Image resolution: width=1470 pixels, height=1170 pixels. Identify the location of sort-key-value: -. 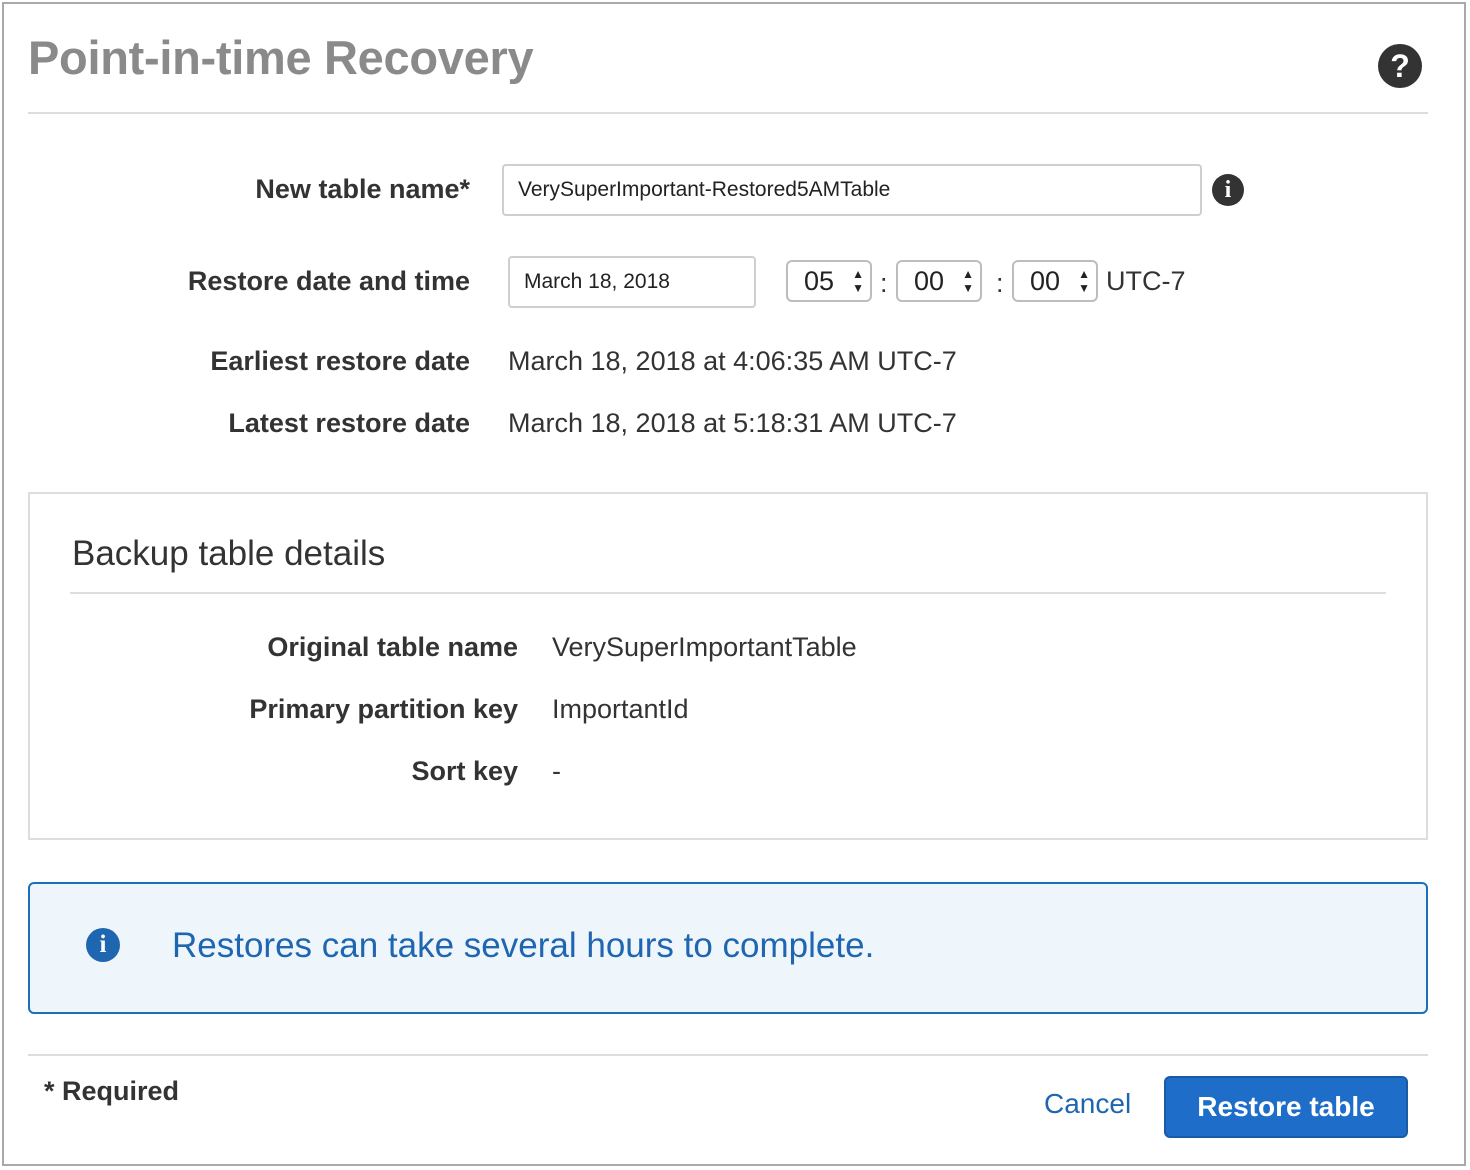
(556, 771).